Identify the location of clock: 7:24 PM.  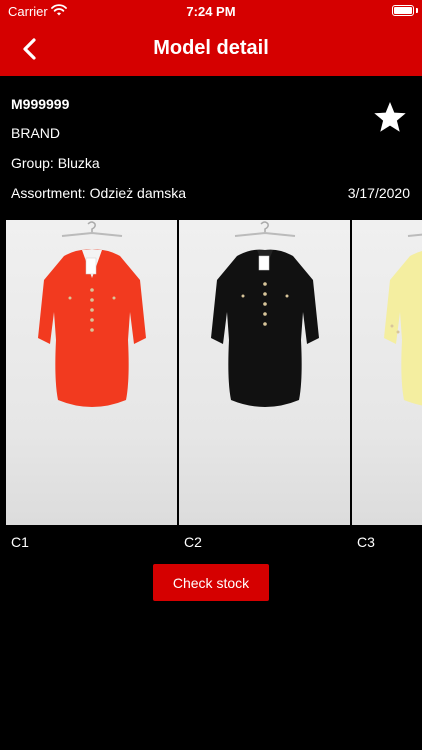
(211, 11).